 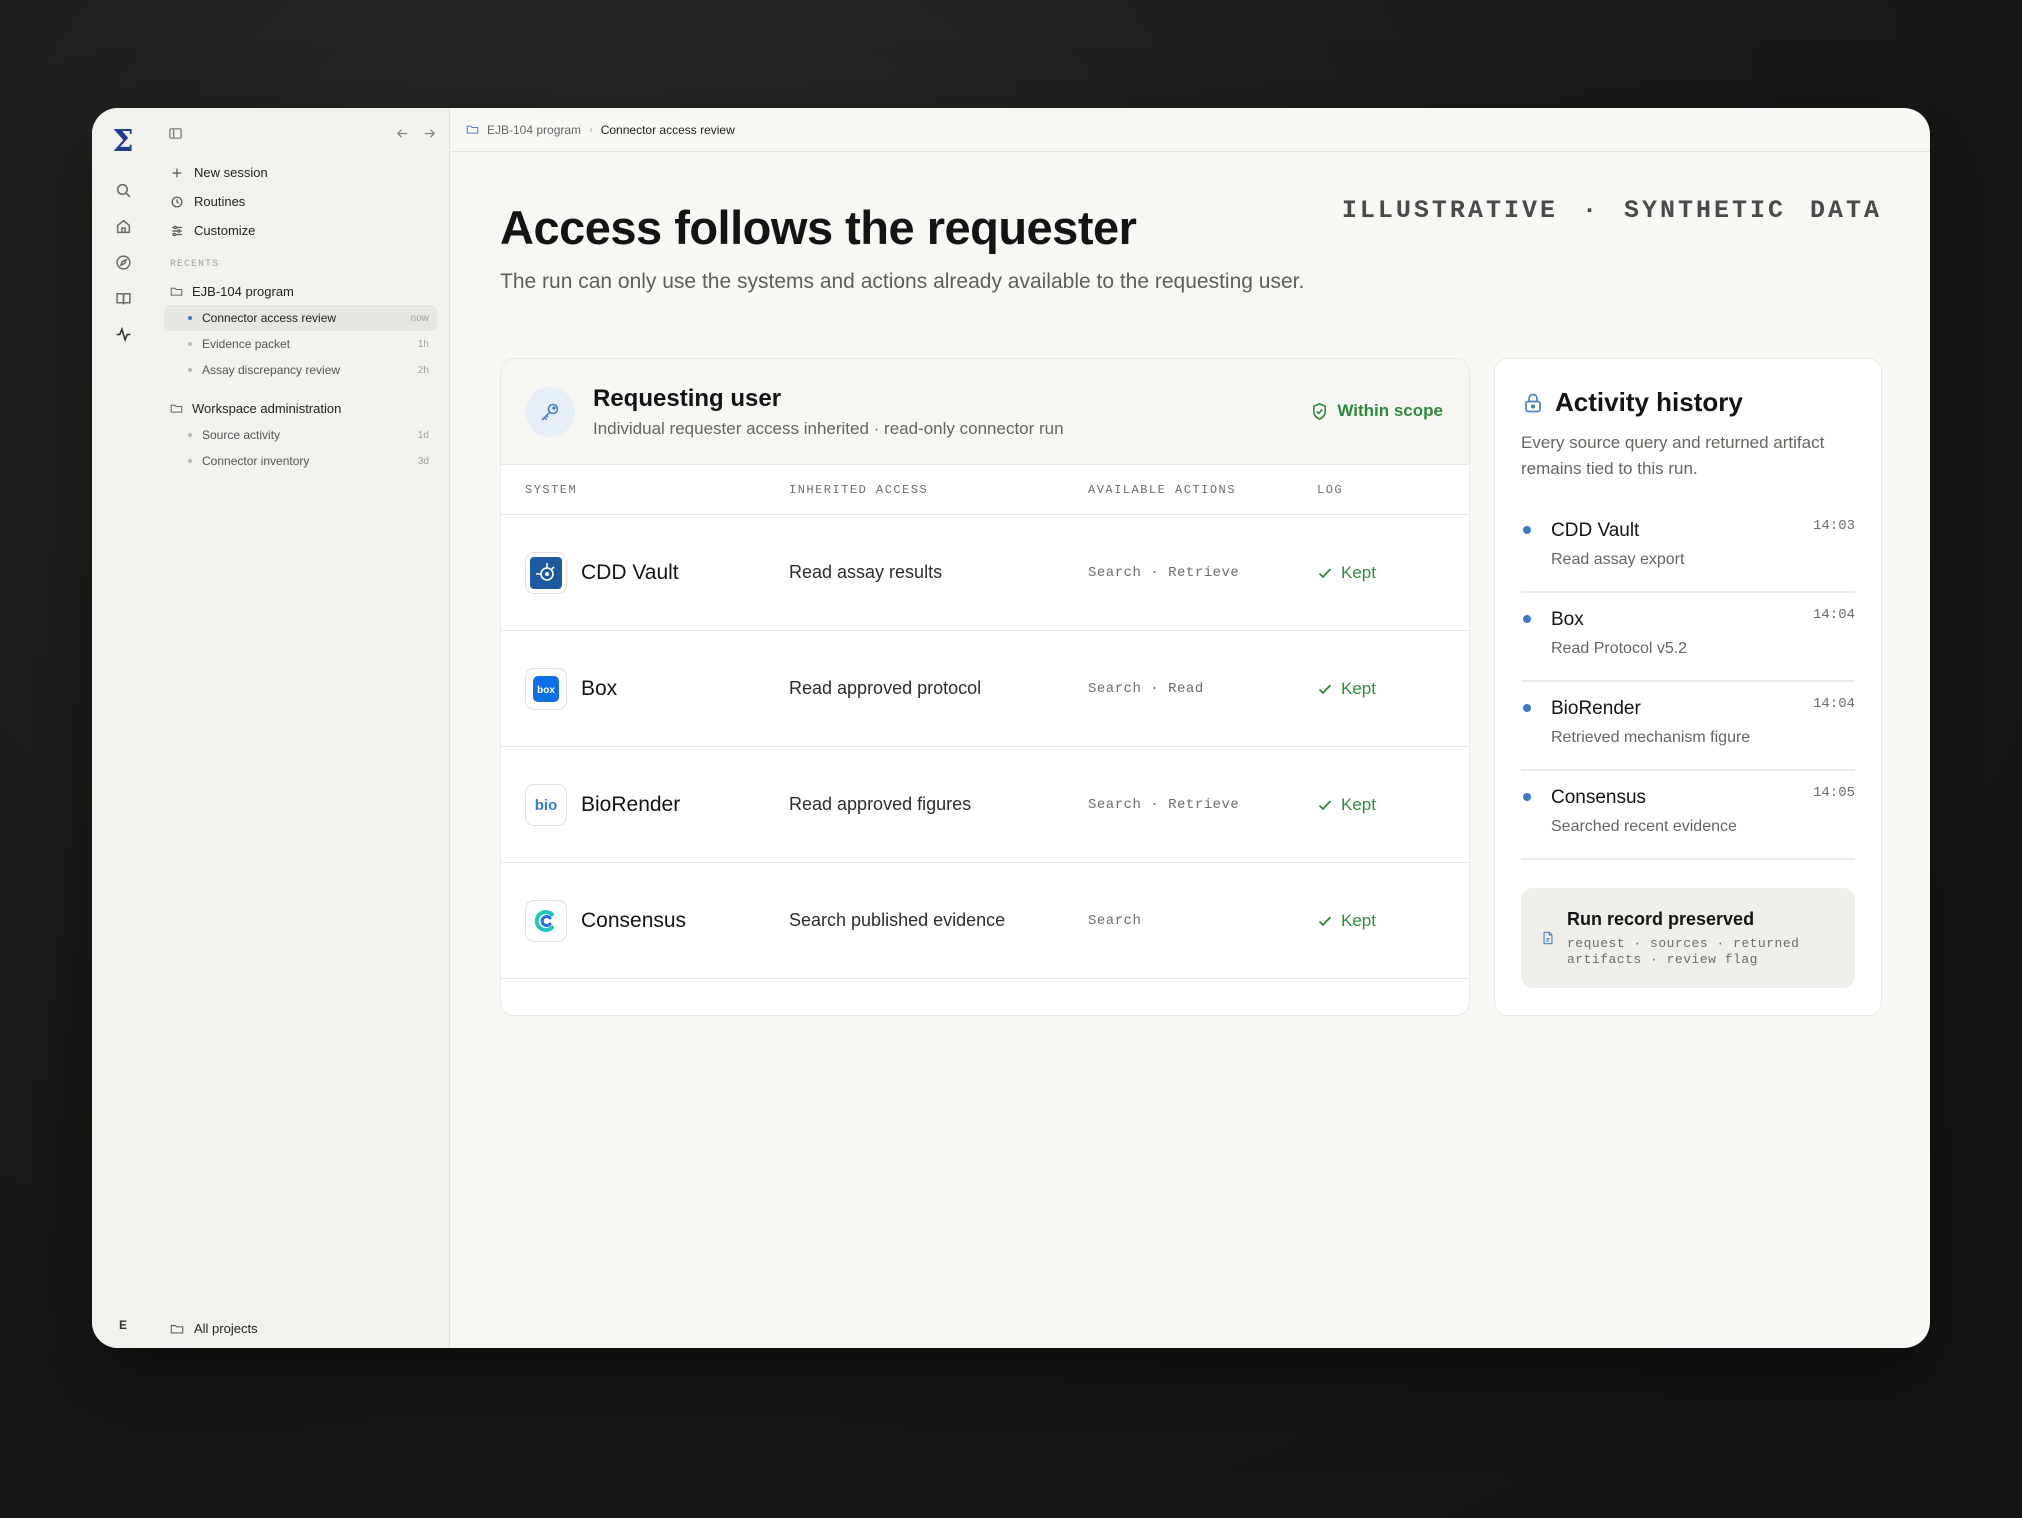 I want to click on search-icon, so click(x=123, y=190).